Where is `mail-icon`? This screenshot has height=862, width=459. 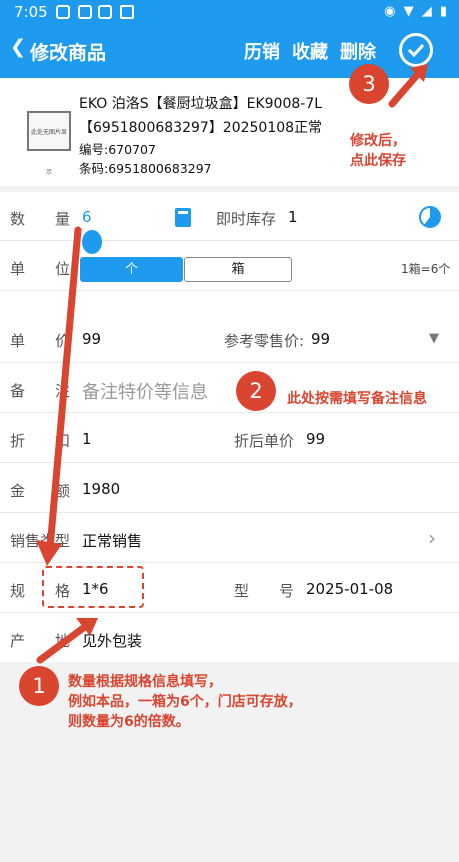 mail-icon is located at coordinates (105, 12).